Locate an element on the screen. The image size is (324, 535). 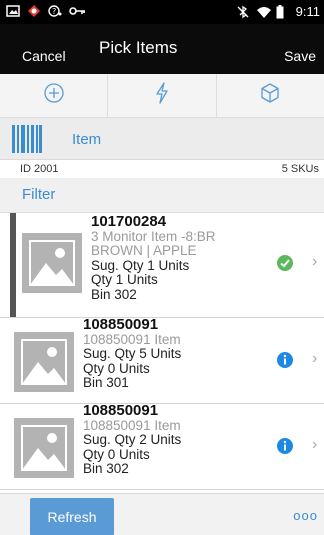
app-icon is located at coordinates (34, 11).